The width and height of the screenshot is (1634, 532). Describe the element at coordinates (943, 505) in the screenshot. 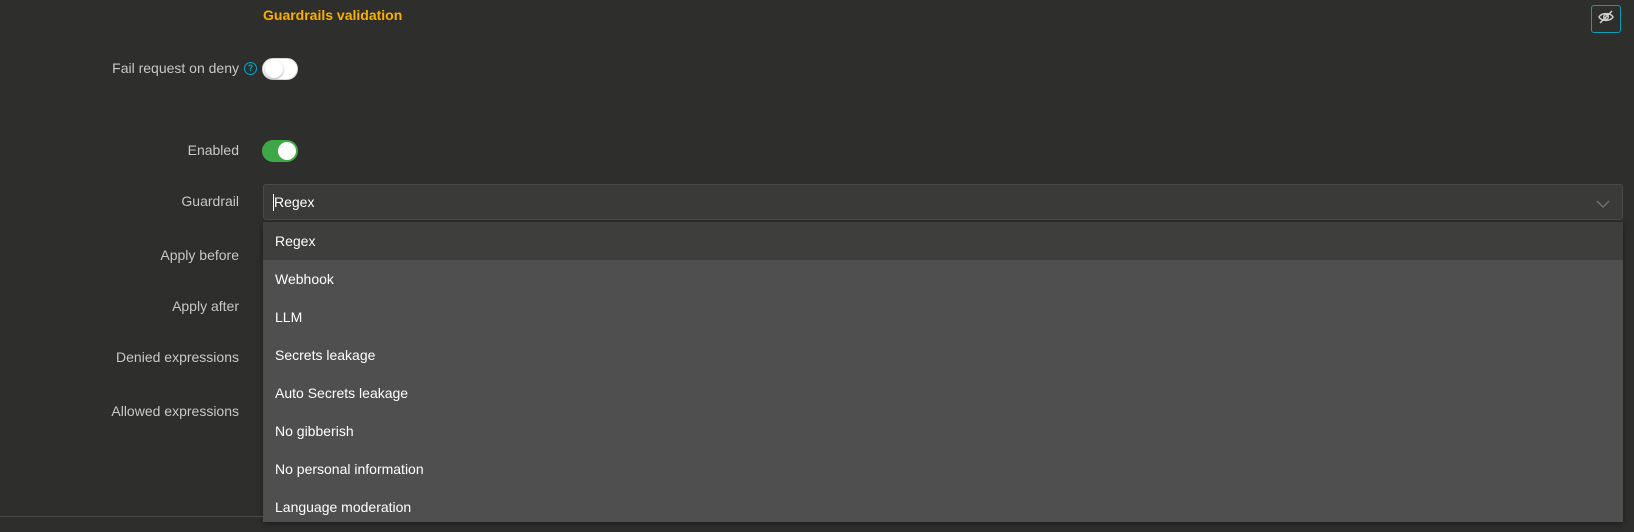

I see `dropdown-option-language-moderation: Language moderation` at that location.